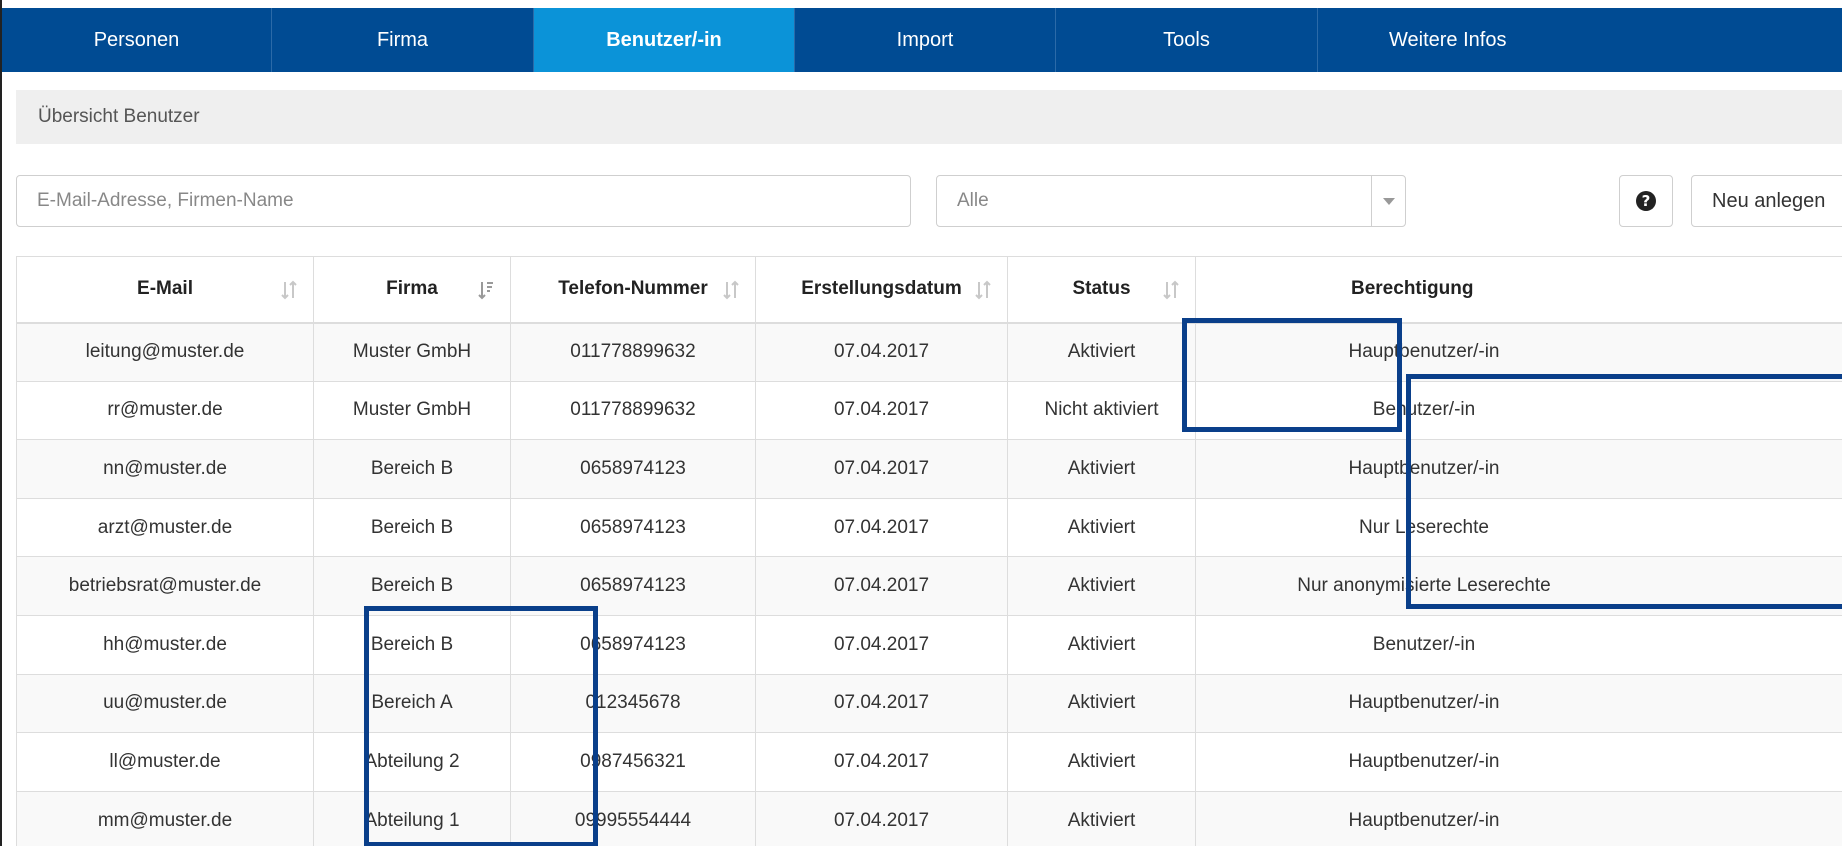  Describe the element at coordinates (463, 201) in the screenshot. I see `search-input` at that location.